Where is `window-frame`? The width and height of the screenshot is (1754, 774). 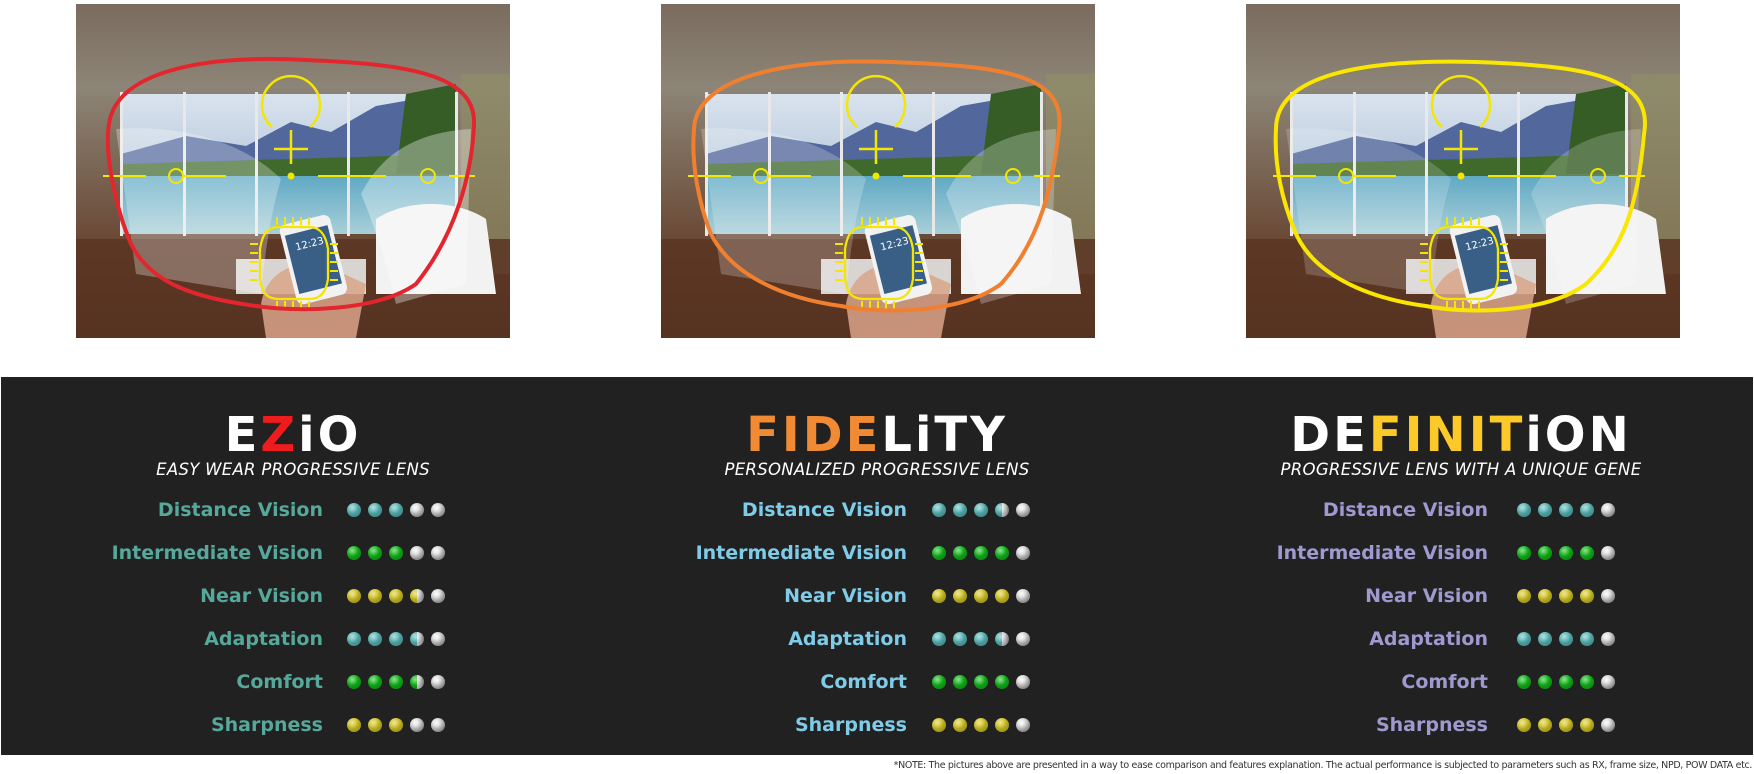
window-frame is located at coordinates (348, 164).